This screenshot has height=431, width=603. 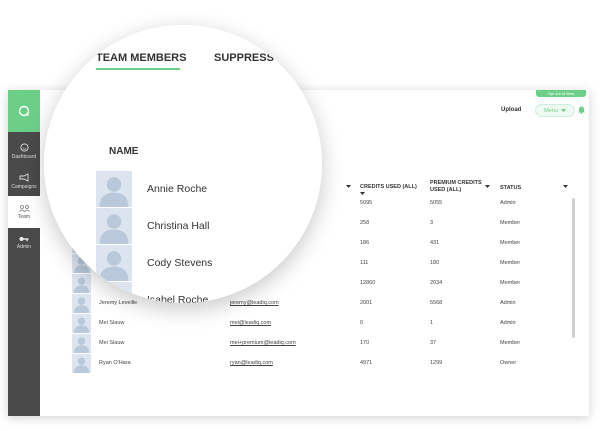 What do you see at coordinates (24, 243) in the screenshot?
I see `sidebar-item-admin: Admin` at bounding box center [24, 243].